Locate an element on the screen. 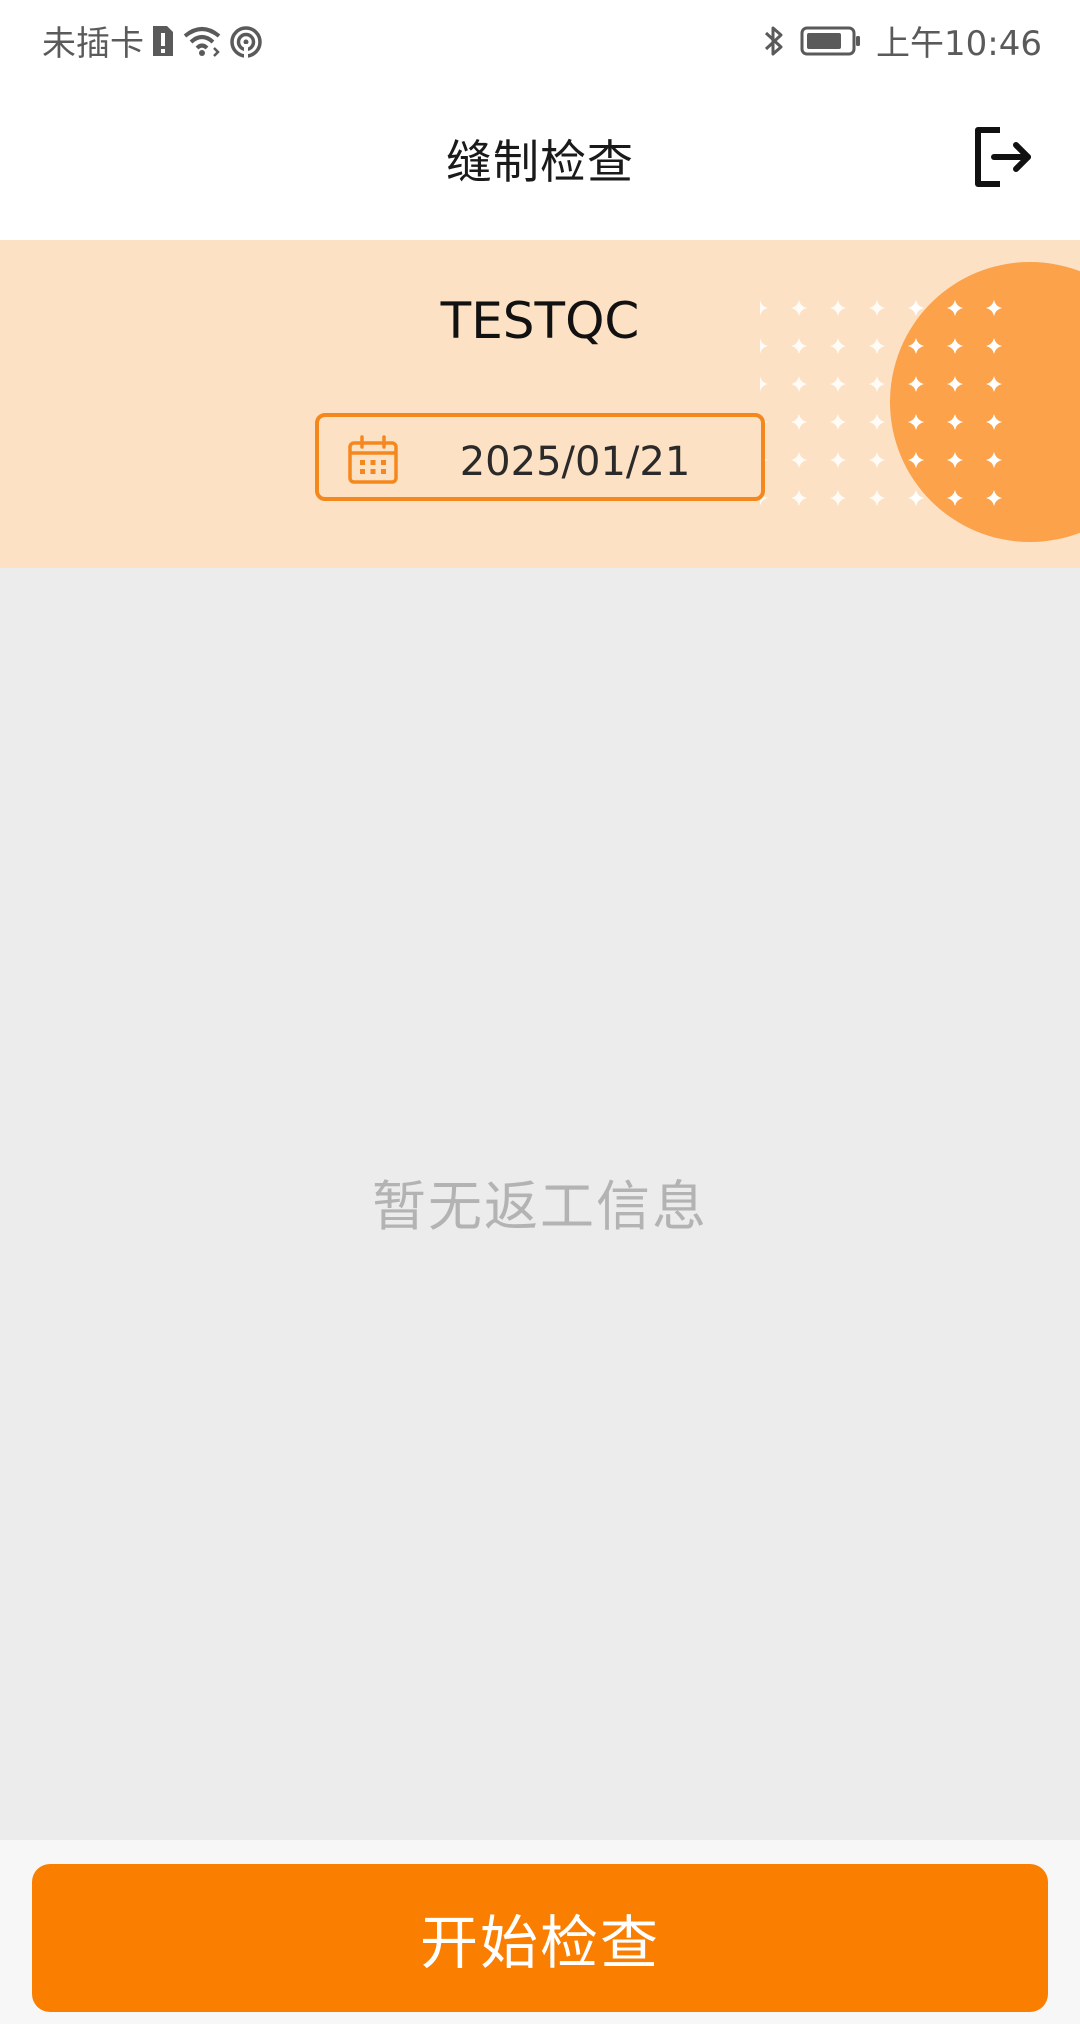 This screenshot has width=1080, height=2024. date-picker: 2025/01/21 is located at coordinates (540, 457).